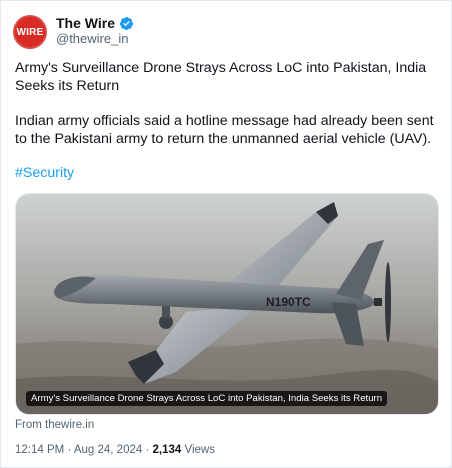  What do you see at coordinates (95, 38) in the screenshot?
I see `account-handle: @thewire_in` at bounding box center [95, 38].